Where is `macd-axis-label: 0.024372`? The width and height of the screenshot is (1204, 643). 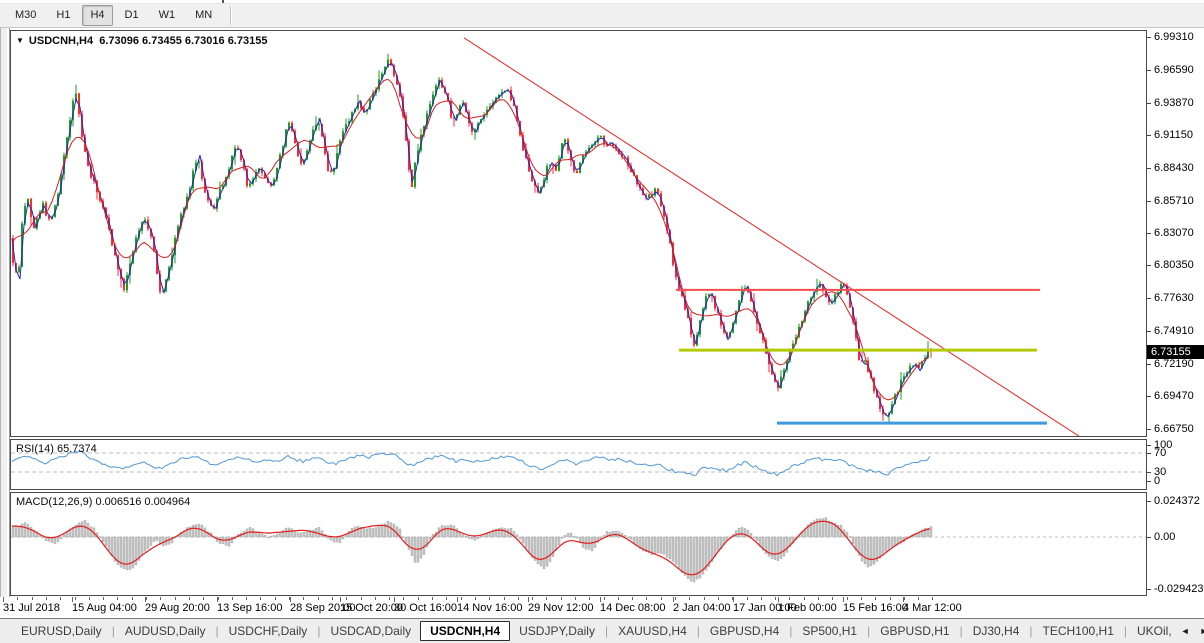 macd-axis-label: 0.024372 is located at coordinates (1177, 501).